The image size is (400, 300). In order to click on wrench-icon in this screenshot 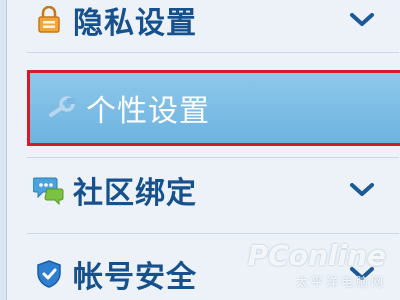, I will do `click(62, 108)`.